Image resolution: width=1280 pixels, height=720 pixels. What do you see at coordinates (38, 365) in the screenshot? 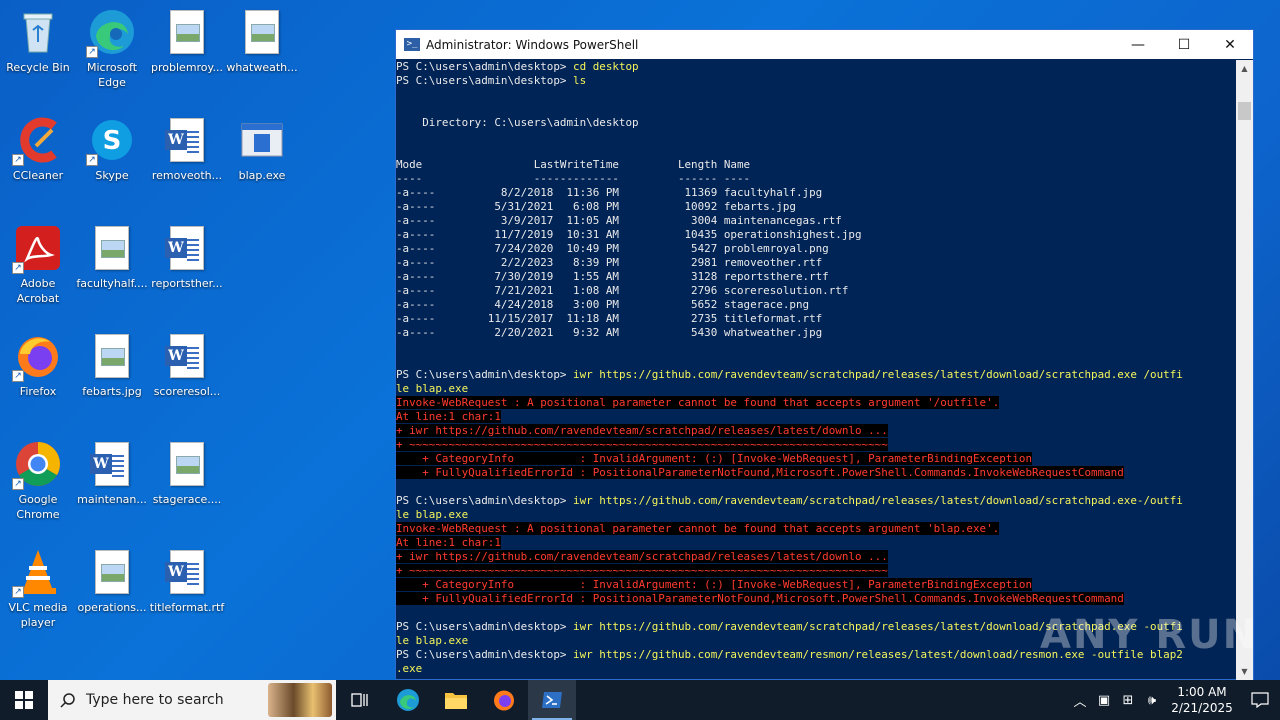
I see `firefox-icon: ↗ Firefox` at bounding box center [38, 365].